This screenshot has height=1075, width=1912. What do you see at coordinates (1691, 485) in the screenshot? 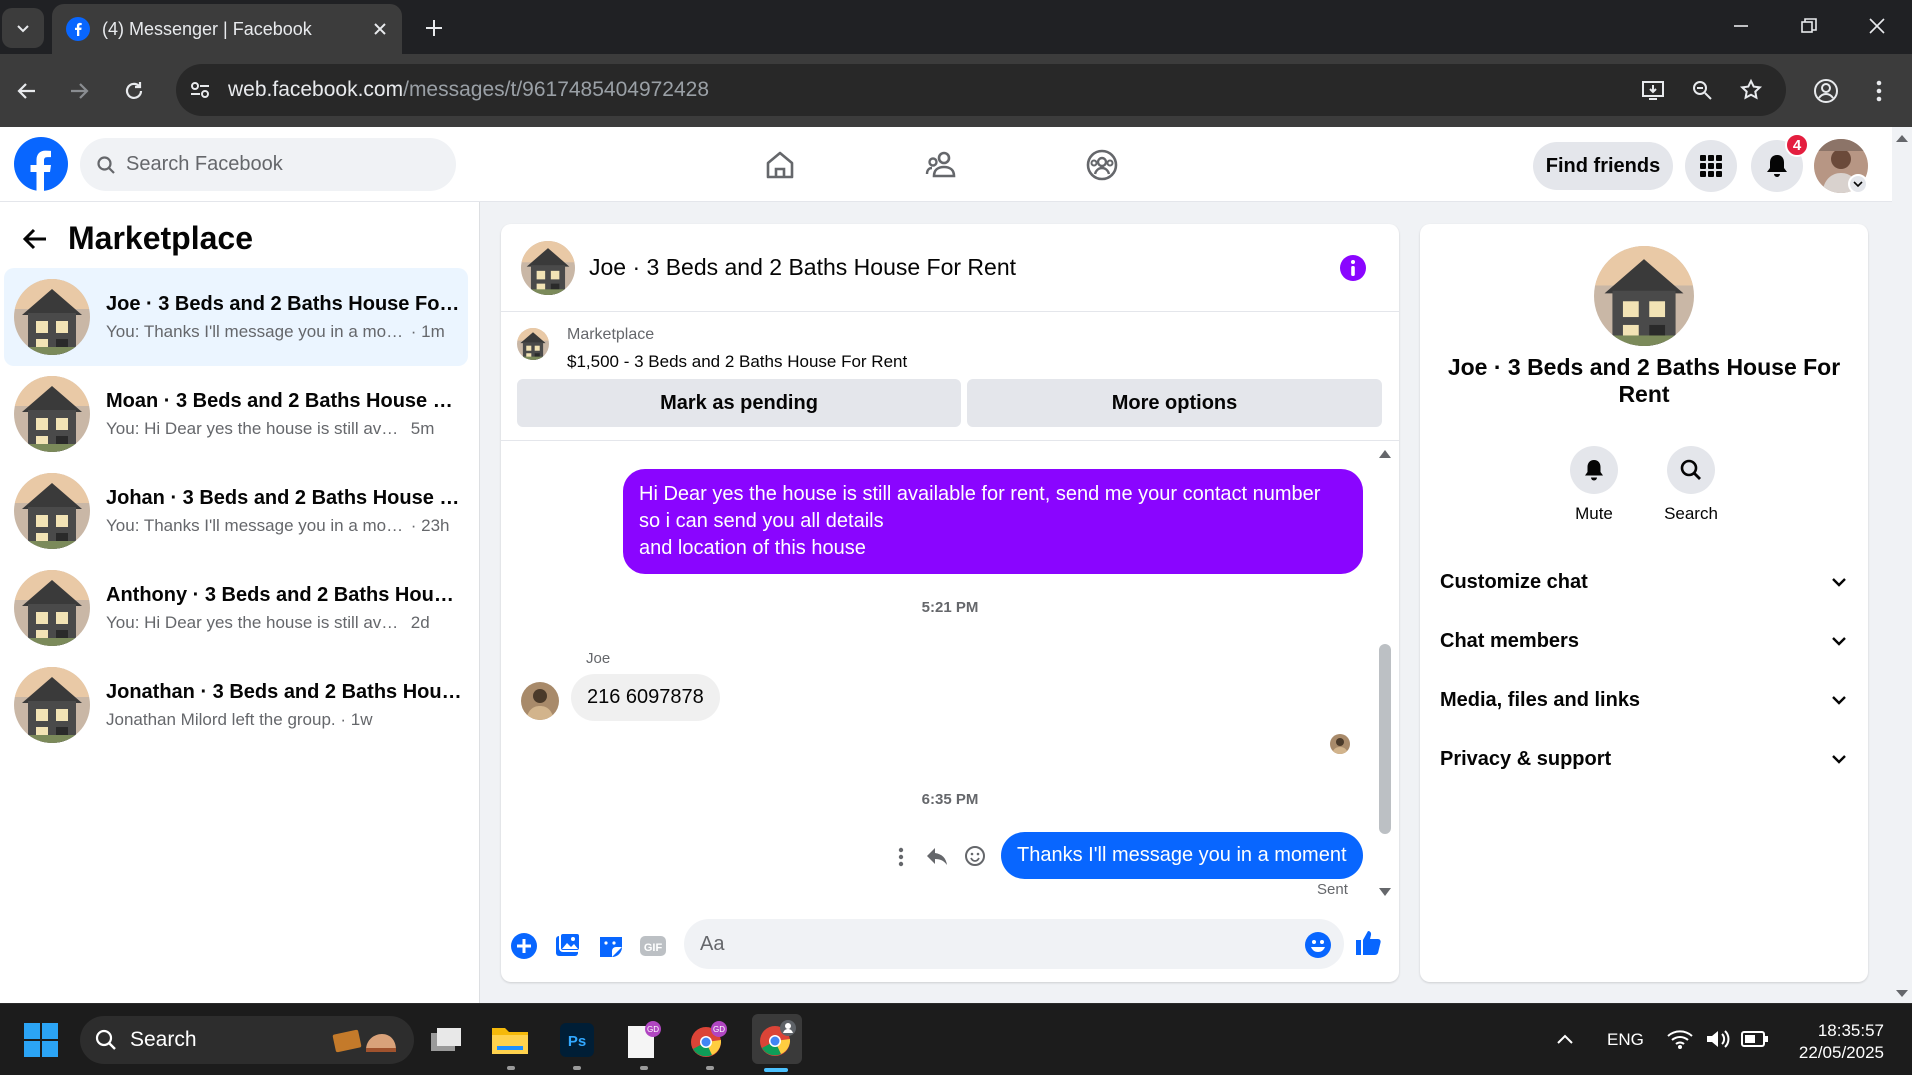
I see `search-in-conversation-button: Search` at bounding box center [1691, 485].